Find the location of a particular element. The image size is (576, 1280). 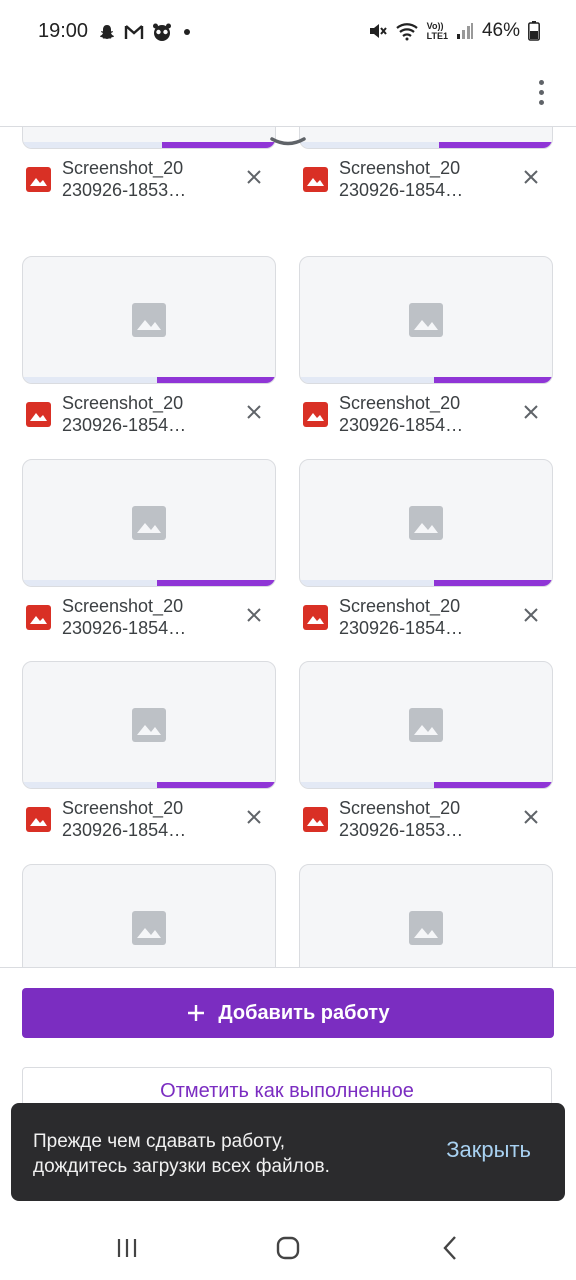

mute-icon is located at coordinates (378, 31).